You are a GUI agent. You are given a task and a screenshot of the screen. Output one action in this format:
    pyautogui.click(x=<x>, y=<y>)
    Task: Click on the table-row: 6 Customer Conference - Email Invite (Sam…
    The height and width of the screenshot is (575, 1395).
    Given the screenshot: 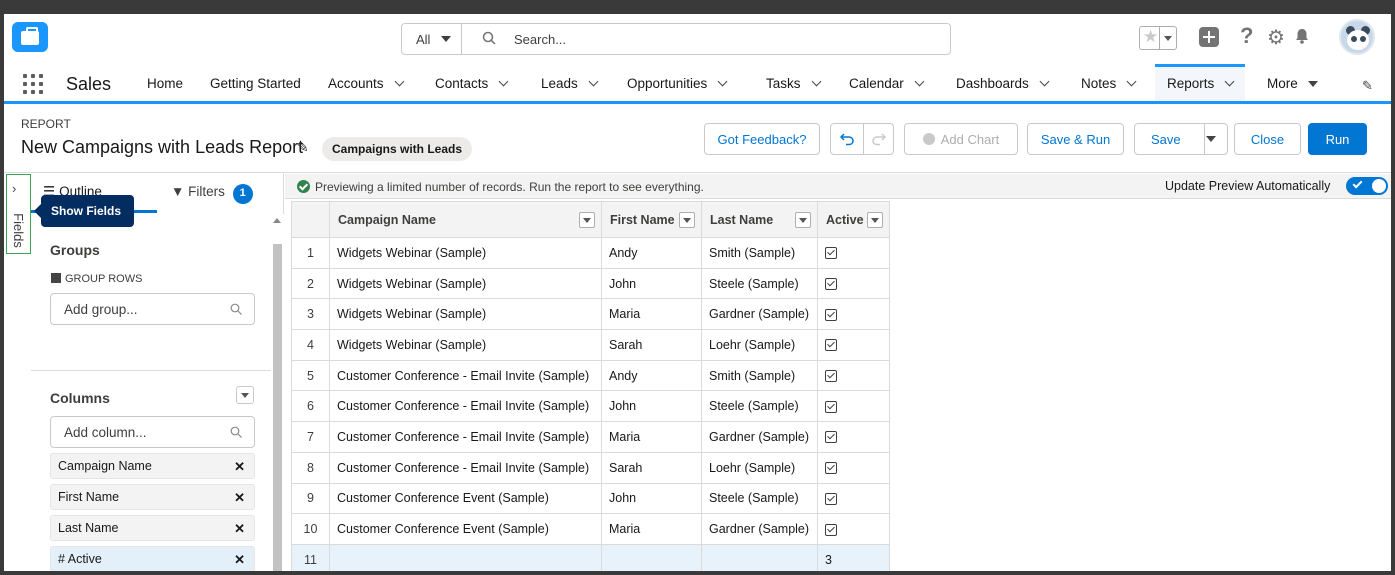 What is the action you would take?
    pyautogui.click(x=590, y=406)
    